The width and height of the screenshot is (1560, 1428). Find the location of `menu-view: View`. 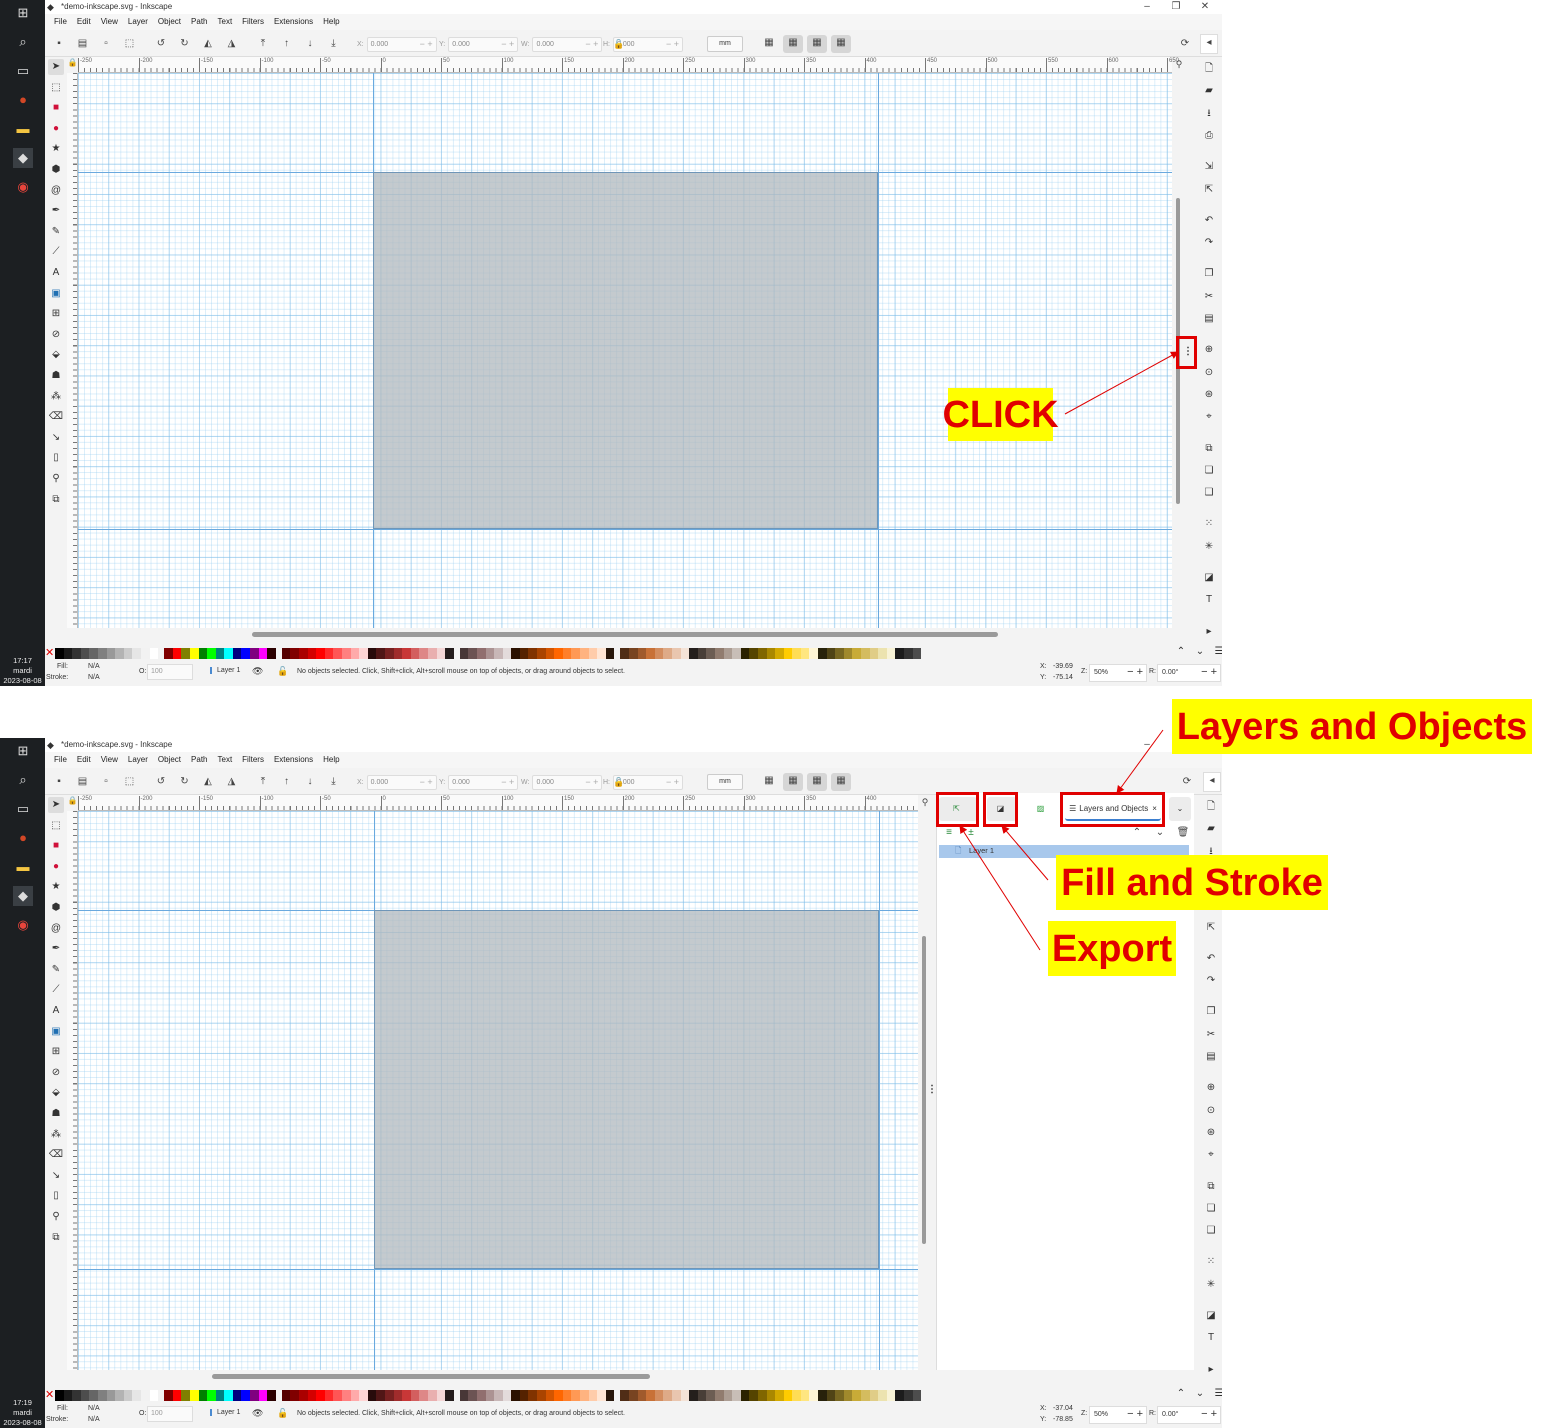

menu-view: View is located at coordinates (109, 760).